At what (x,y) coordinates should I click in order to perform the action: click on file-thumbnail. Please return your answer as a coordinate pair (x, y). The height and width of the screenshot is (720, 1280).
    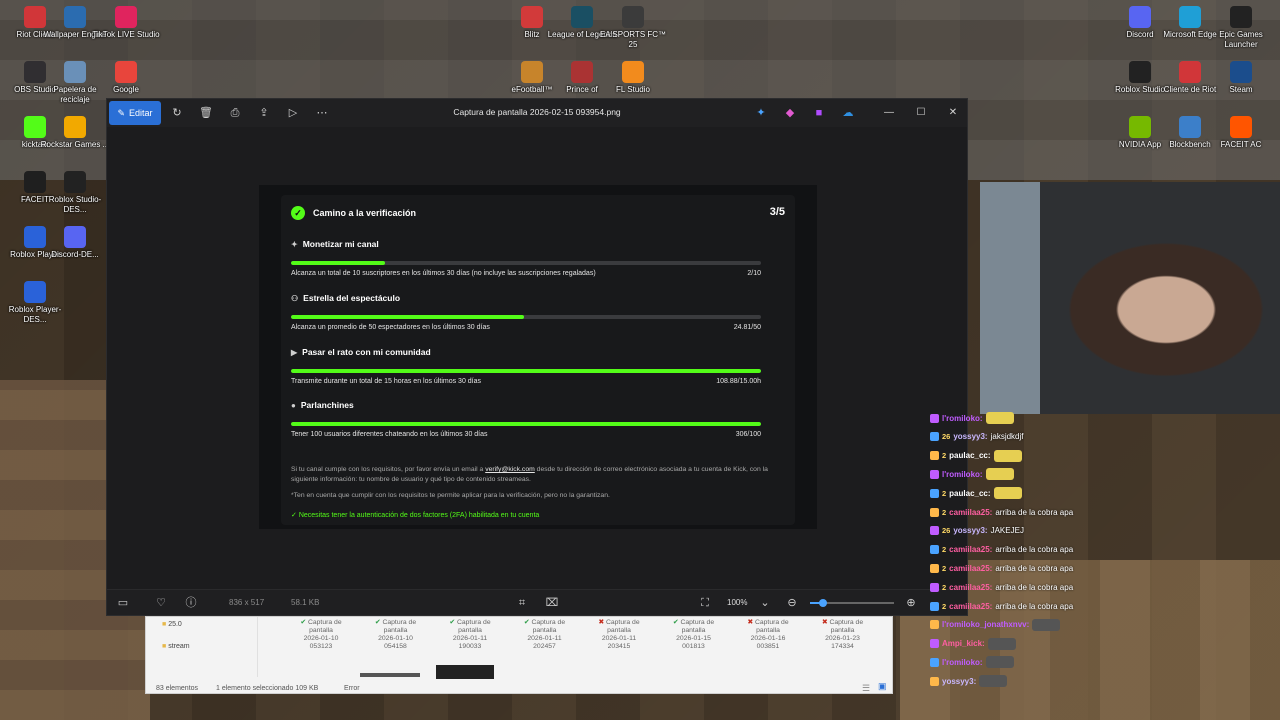
    Looking at the image, I should click on (465, 672).